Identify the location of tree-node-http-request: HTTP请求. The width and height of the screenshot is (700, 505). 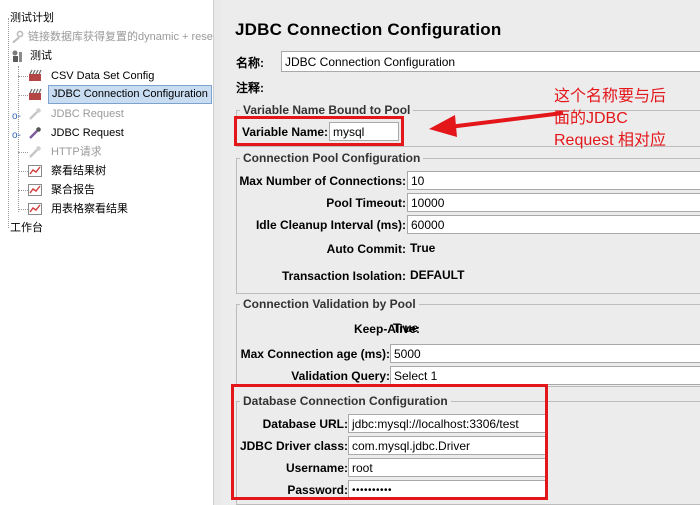
(102, 152).